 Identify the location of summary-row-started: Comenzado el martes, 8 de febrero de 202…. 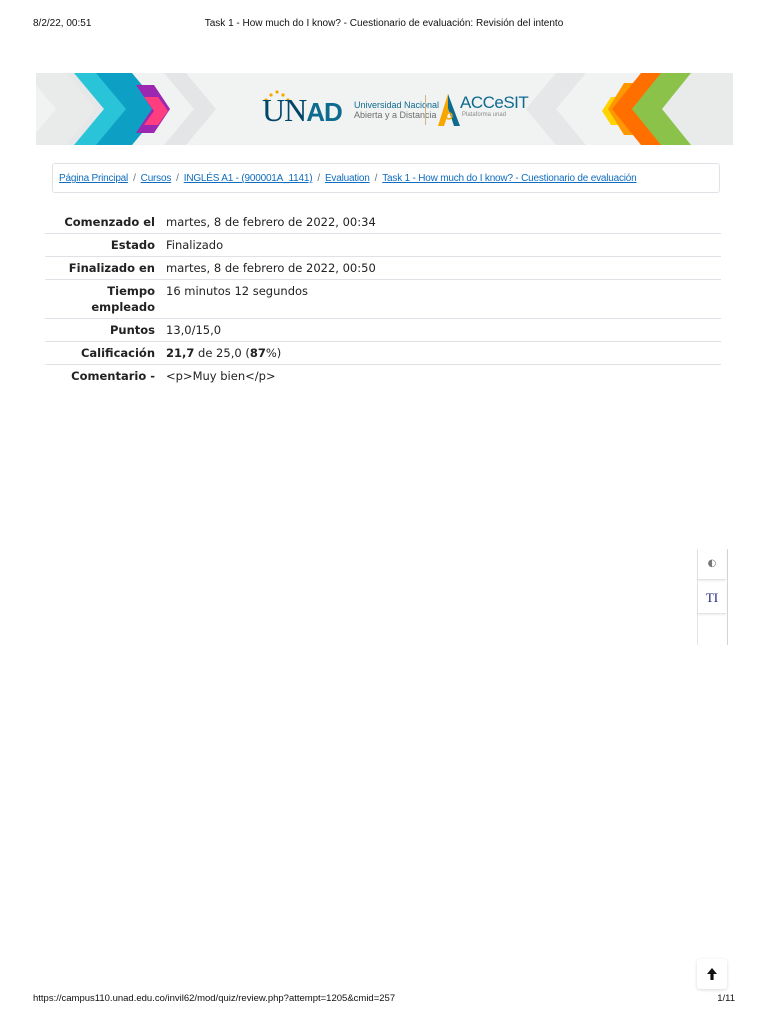
(383, 222).